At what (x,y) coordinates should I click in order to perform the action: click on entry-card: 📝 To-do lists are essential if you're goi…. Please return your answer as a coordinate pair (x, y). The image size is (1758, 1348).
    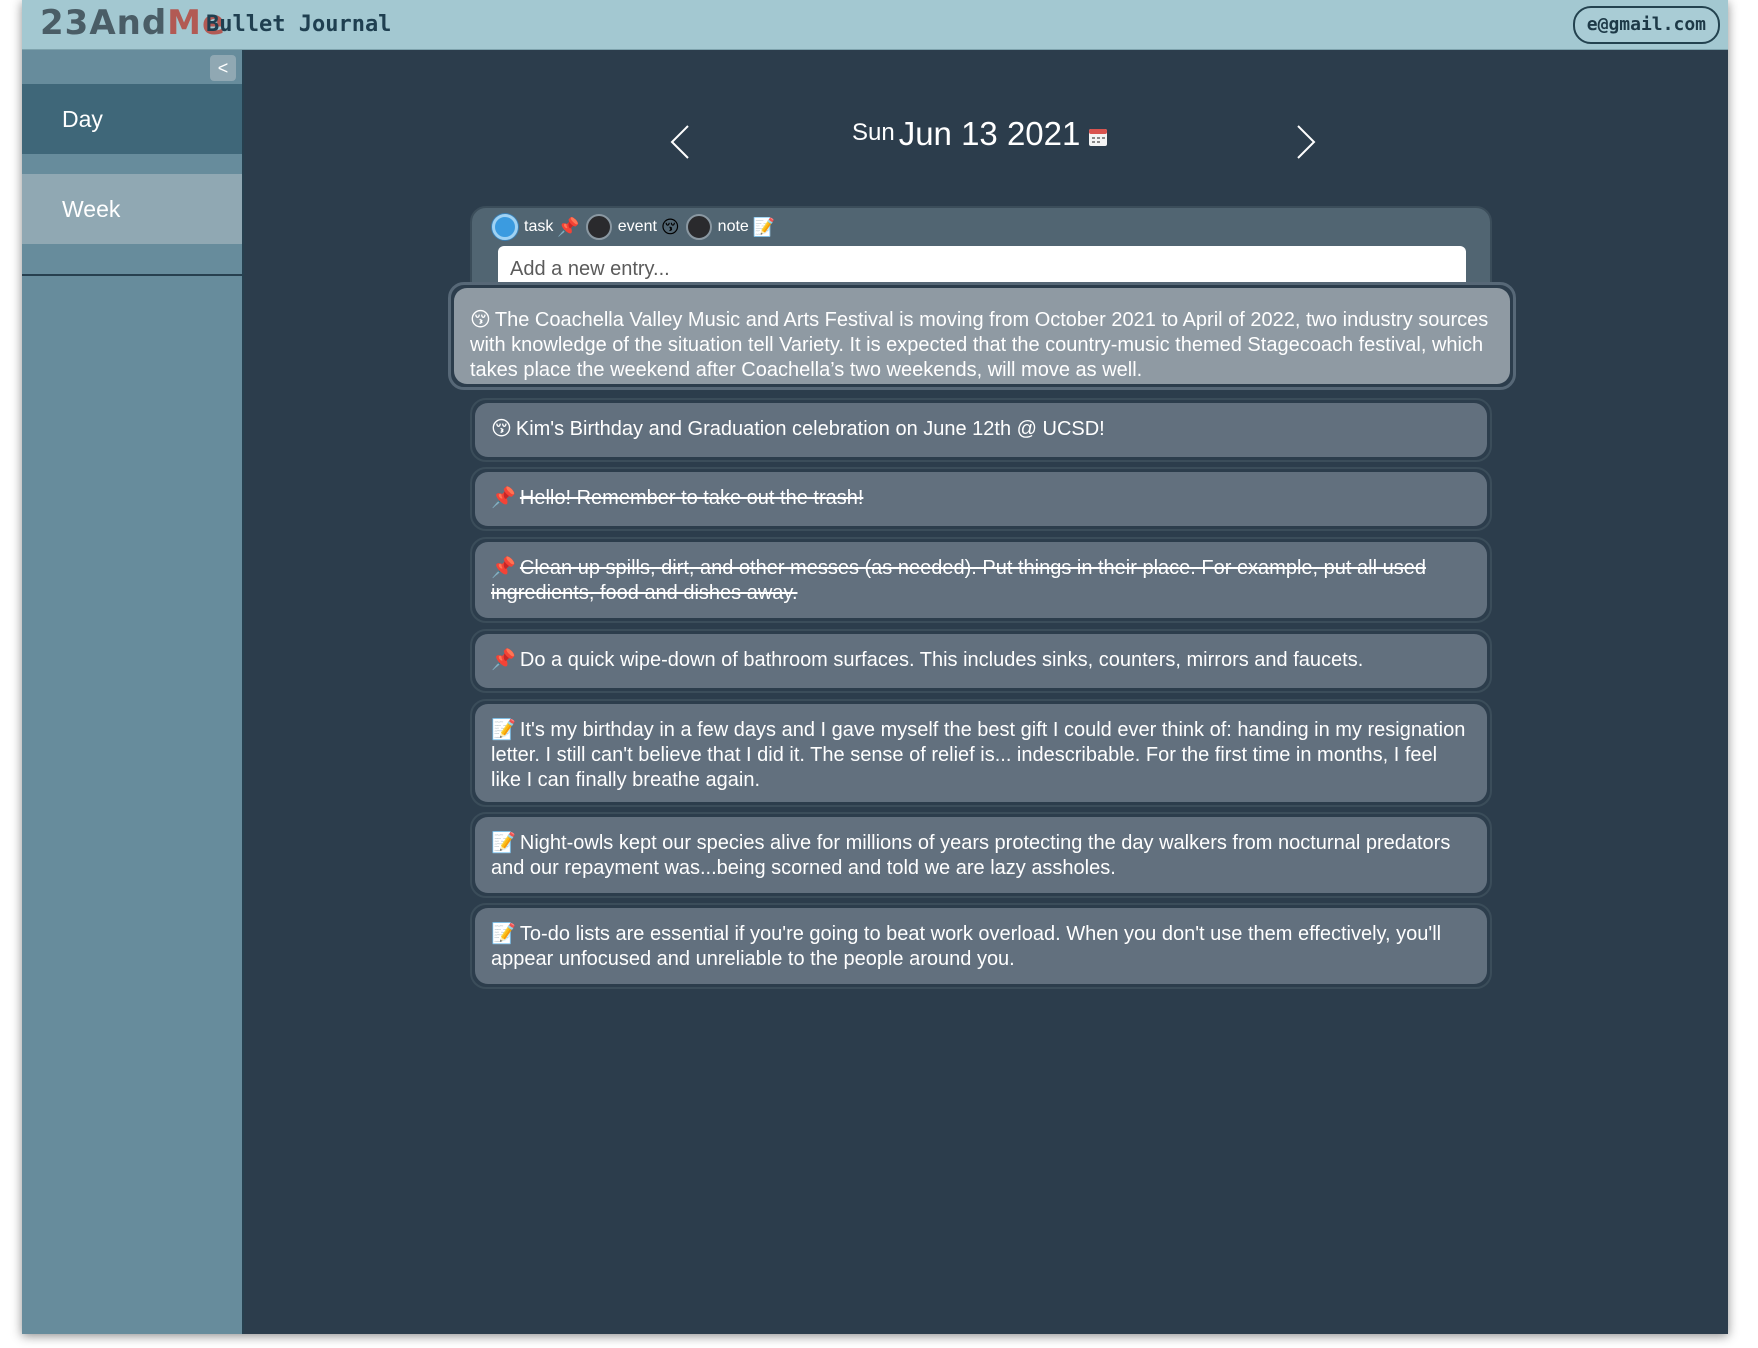
    Looking at the image, I should click on (981, 946).